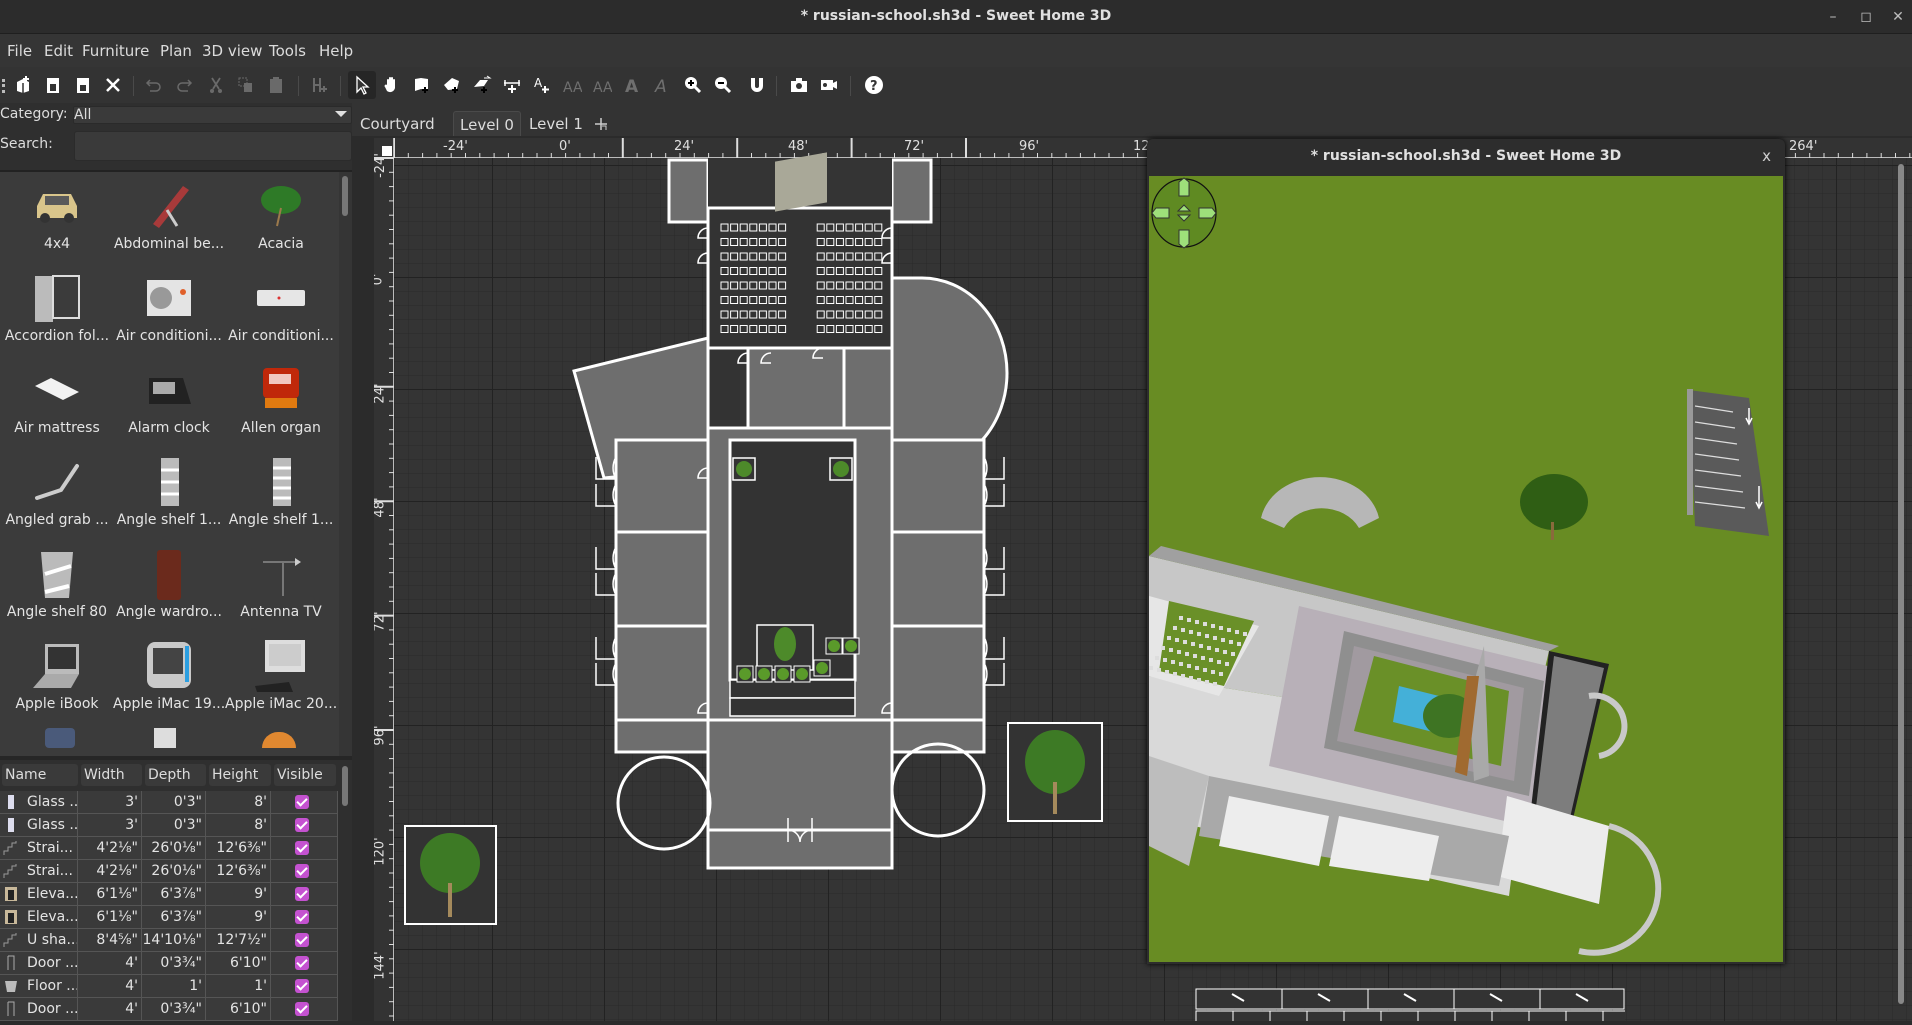  Describe the element at coordinates (662, 736) in the screenshot. I see `restroom` at that location.